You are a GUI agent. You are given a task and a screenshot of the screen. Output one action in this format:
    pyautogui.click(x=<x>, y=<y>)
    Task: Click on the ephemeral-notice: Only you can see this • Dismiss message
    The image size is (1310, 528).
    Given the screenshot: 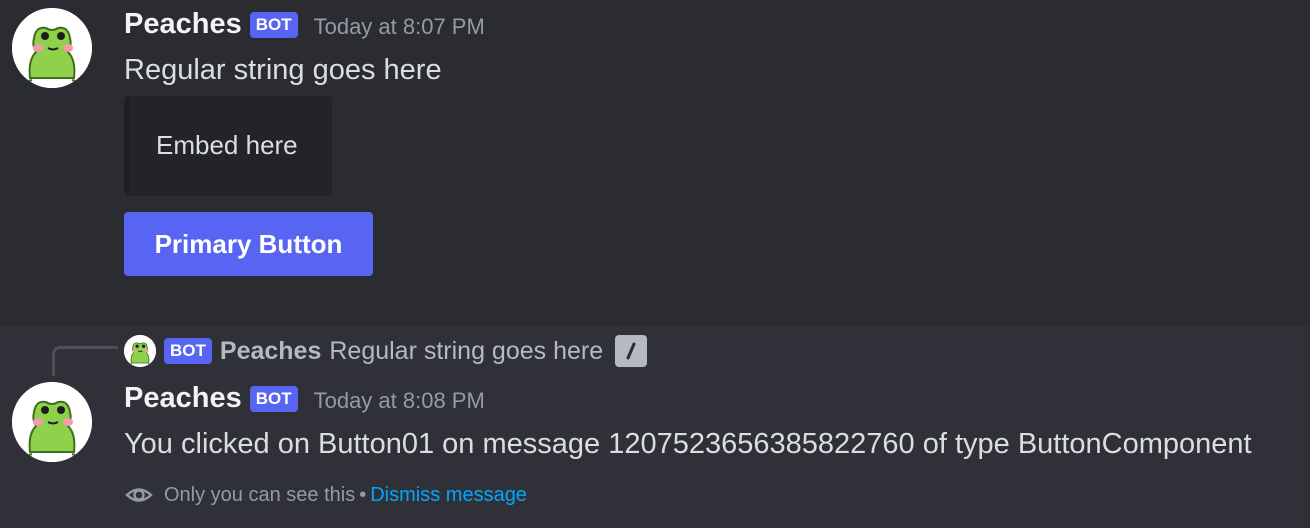 What is the action you would take?
    pyautogui.click(x=325, y=495)
    